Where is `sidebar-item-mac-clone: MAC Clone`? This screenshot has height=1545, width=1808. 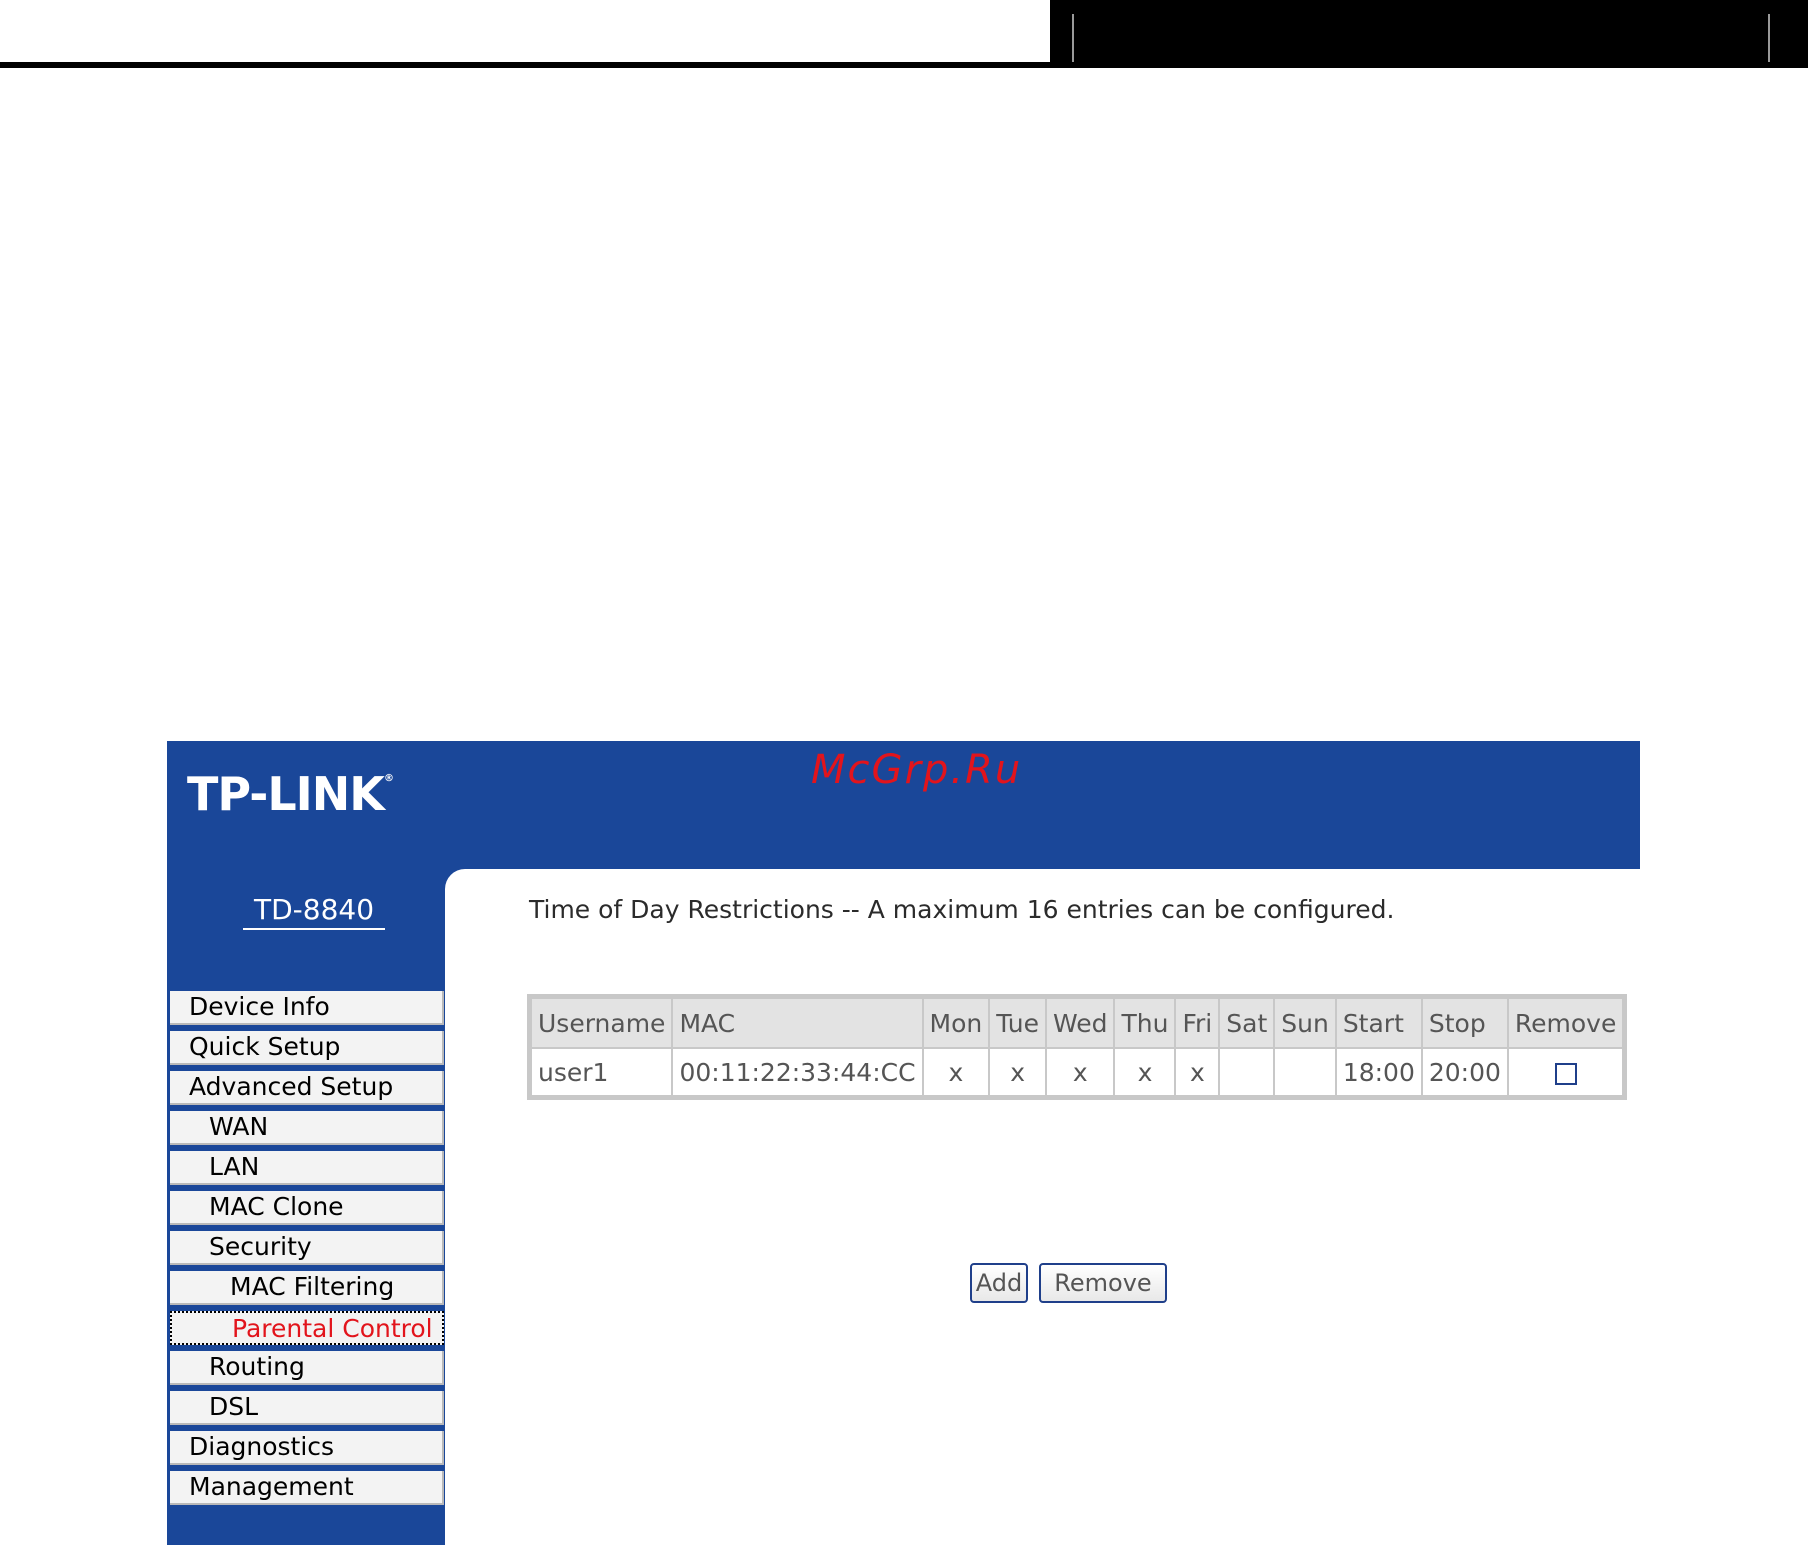 sidebar-item-mac-clone: MAC Clone is located at coordinates (307, 1208).